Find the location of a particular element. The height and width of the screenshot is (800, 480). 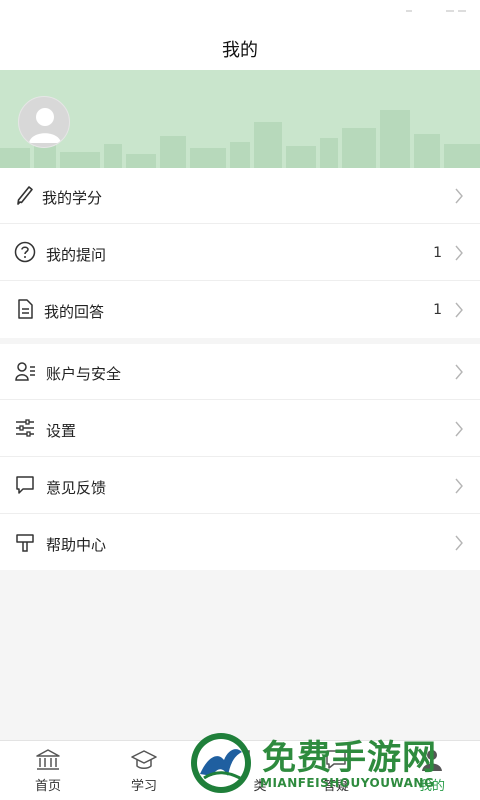

menu-item-help-center: 帮助中心 is located at coordinates (240, 543).